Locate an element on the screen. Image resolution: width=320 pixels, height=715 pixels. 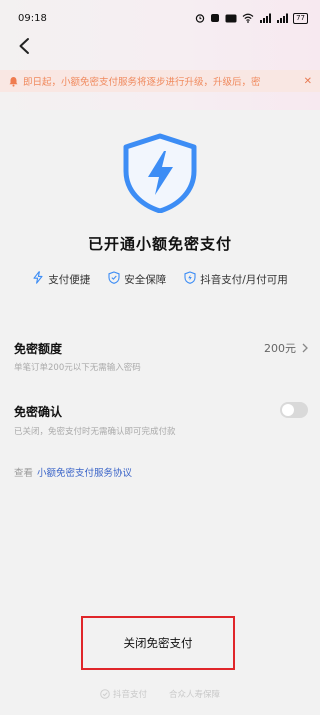
limit-value-button: 200元 is located at coordinates (286, 348).